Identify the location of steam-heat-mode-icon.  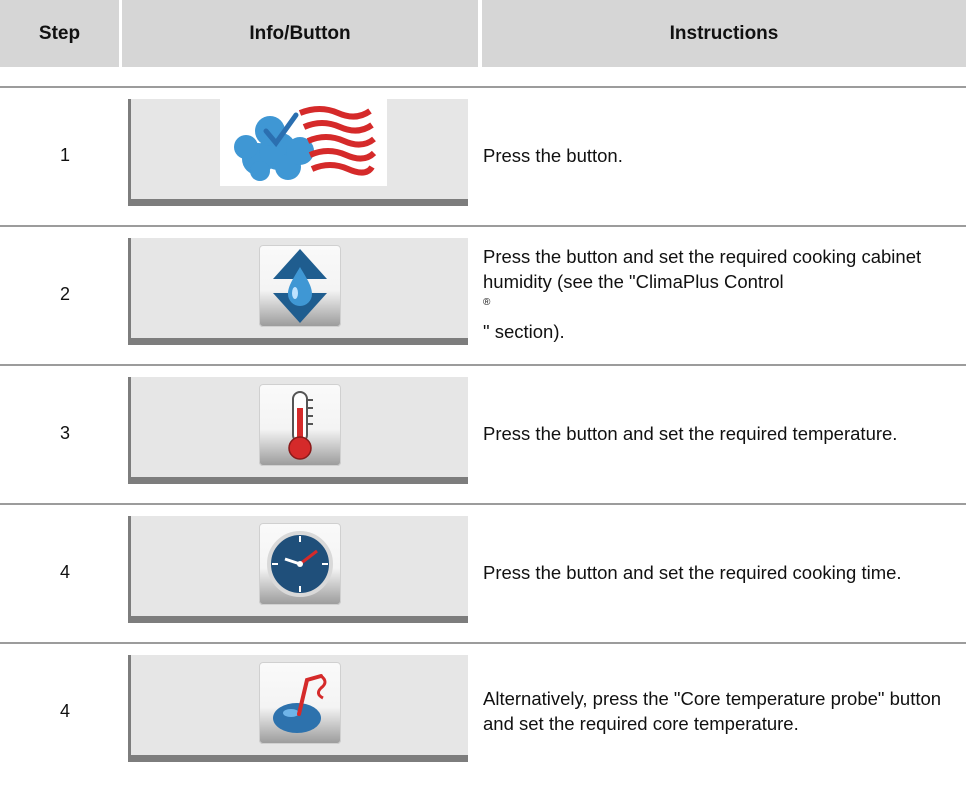
(305, 143).